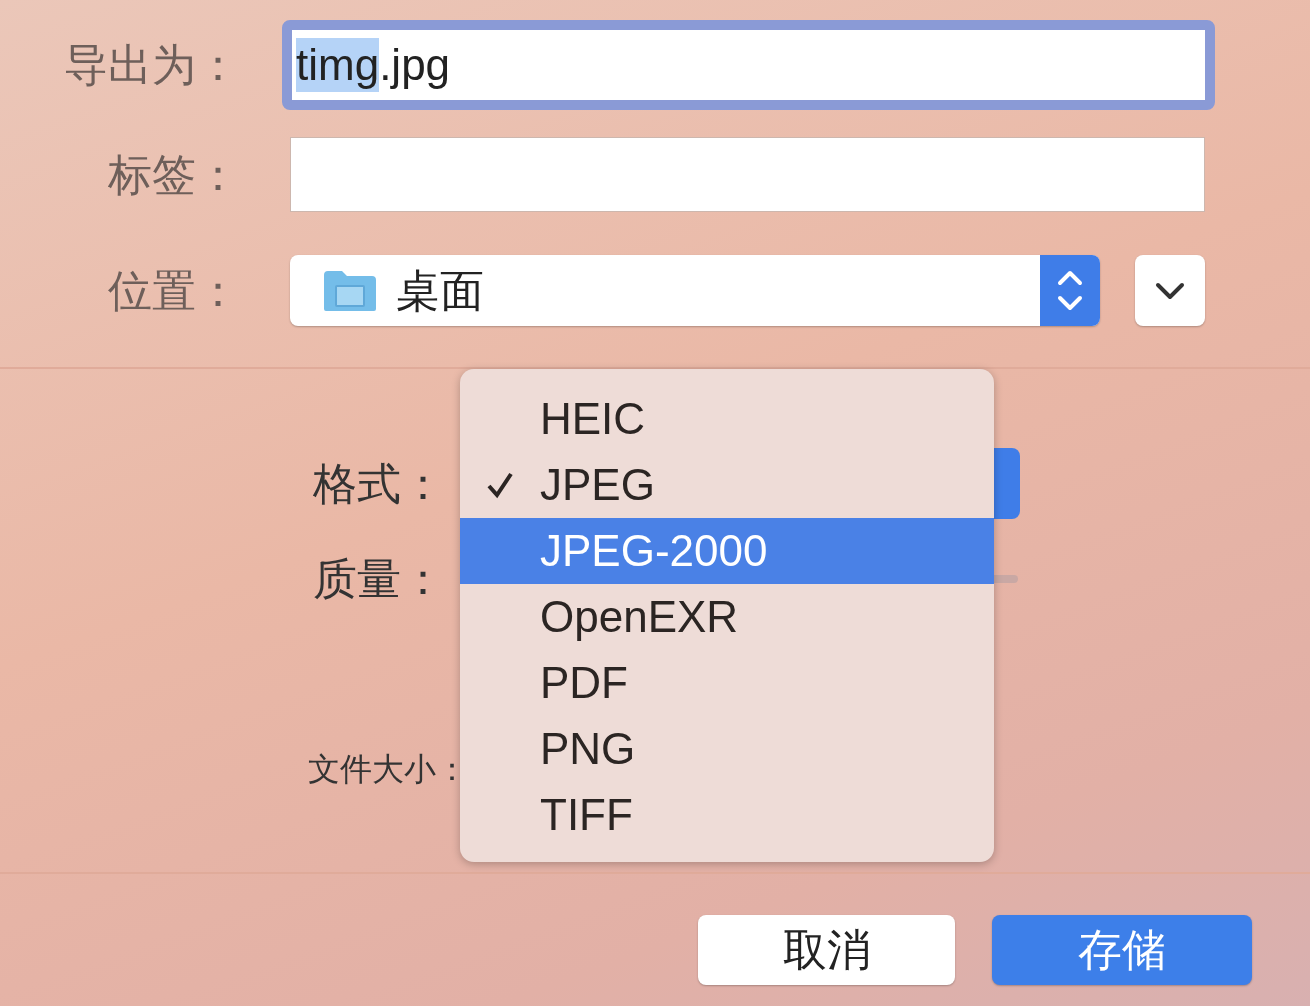 This screenshot has height=1006, width=1310. What do you see at coordinates (695, 290) in the screenshot?
I see `location-popup: 桌面` at bounding box center [695, 290].